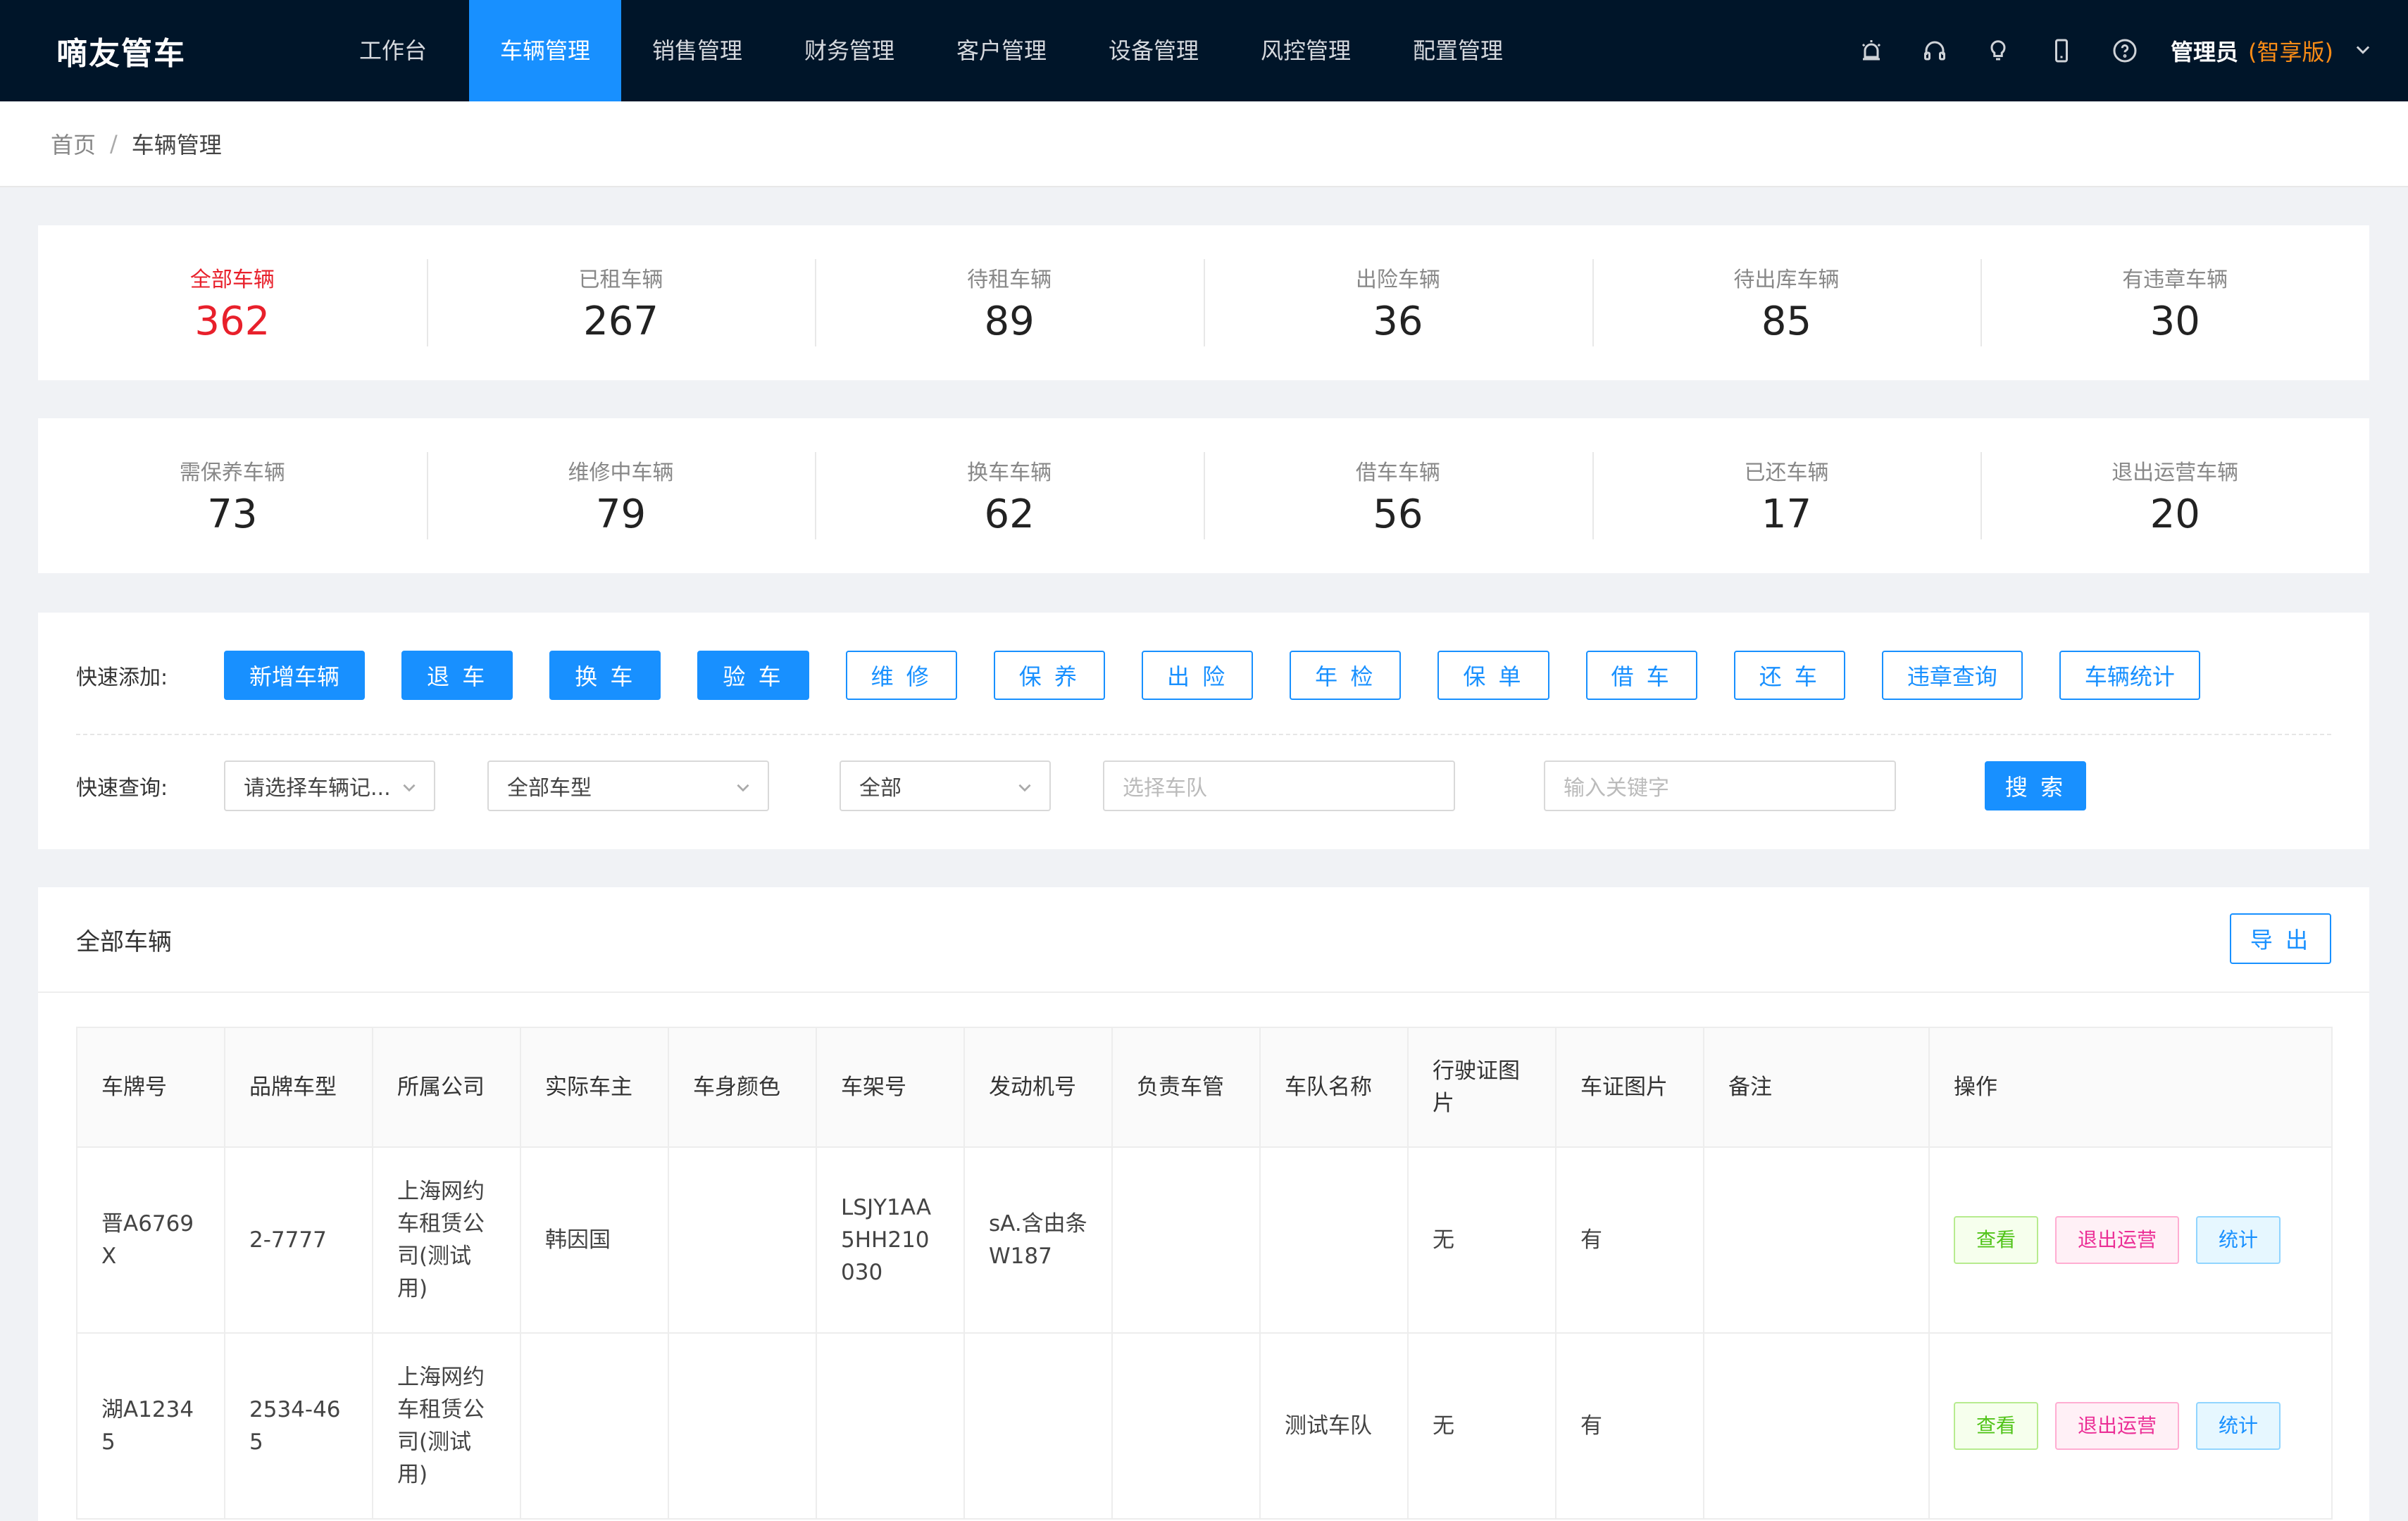  Describe the element at coordinates (122, 677) in the screenshot. I see `quick-add-label: 快速添加:` at that location.